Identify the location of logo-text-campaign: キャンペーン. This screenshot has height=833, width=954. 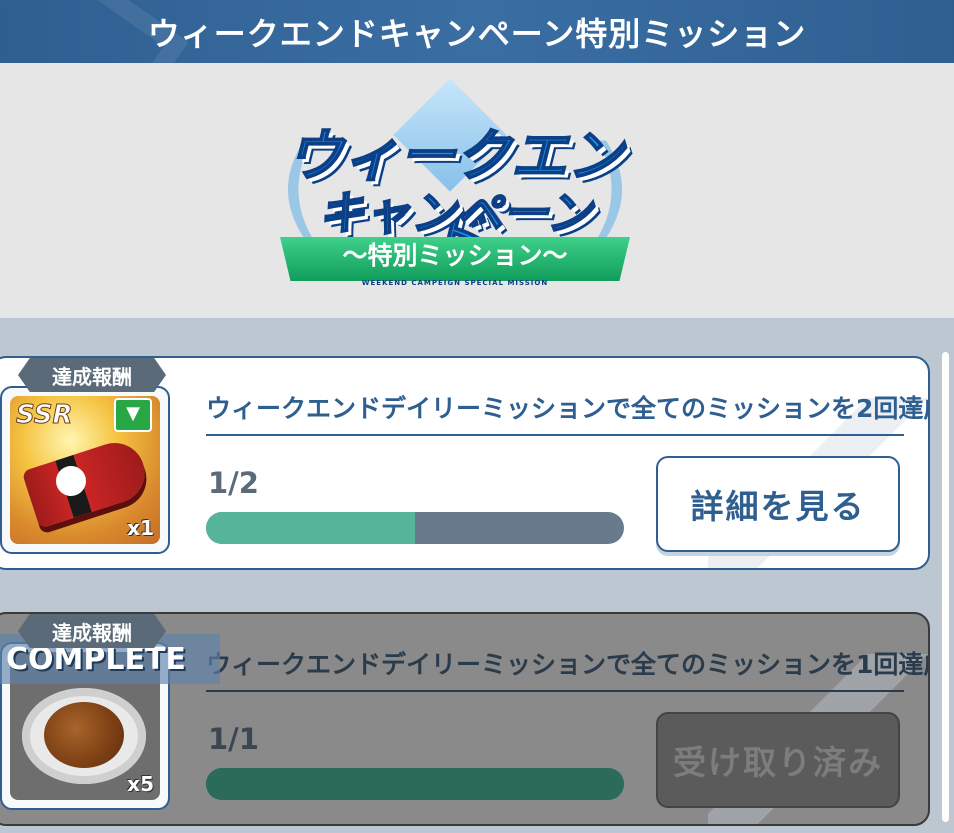
(455, 213).